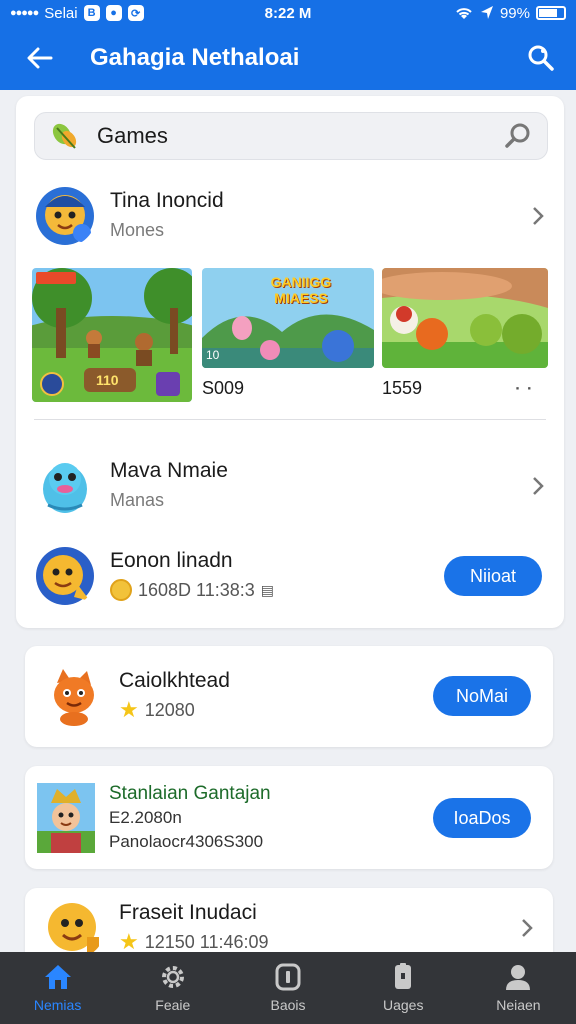  Describe the element at coordinates (173, 1005) in the screenshot. I see `nav-label: Feaie` at that location.